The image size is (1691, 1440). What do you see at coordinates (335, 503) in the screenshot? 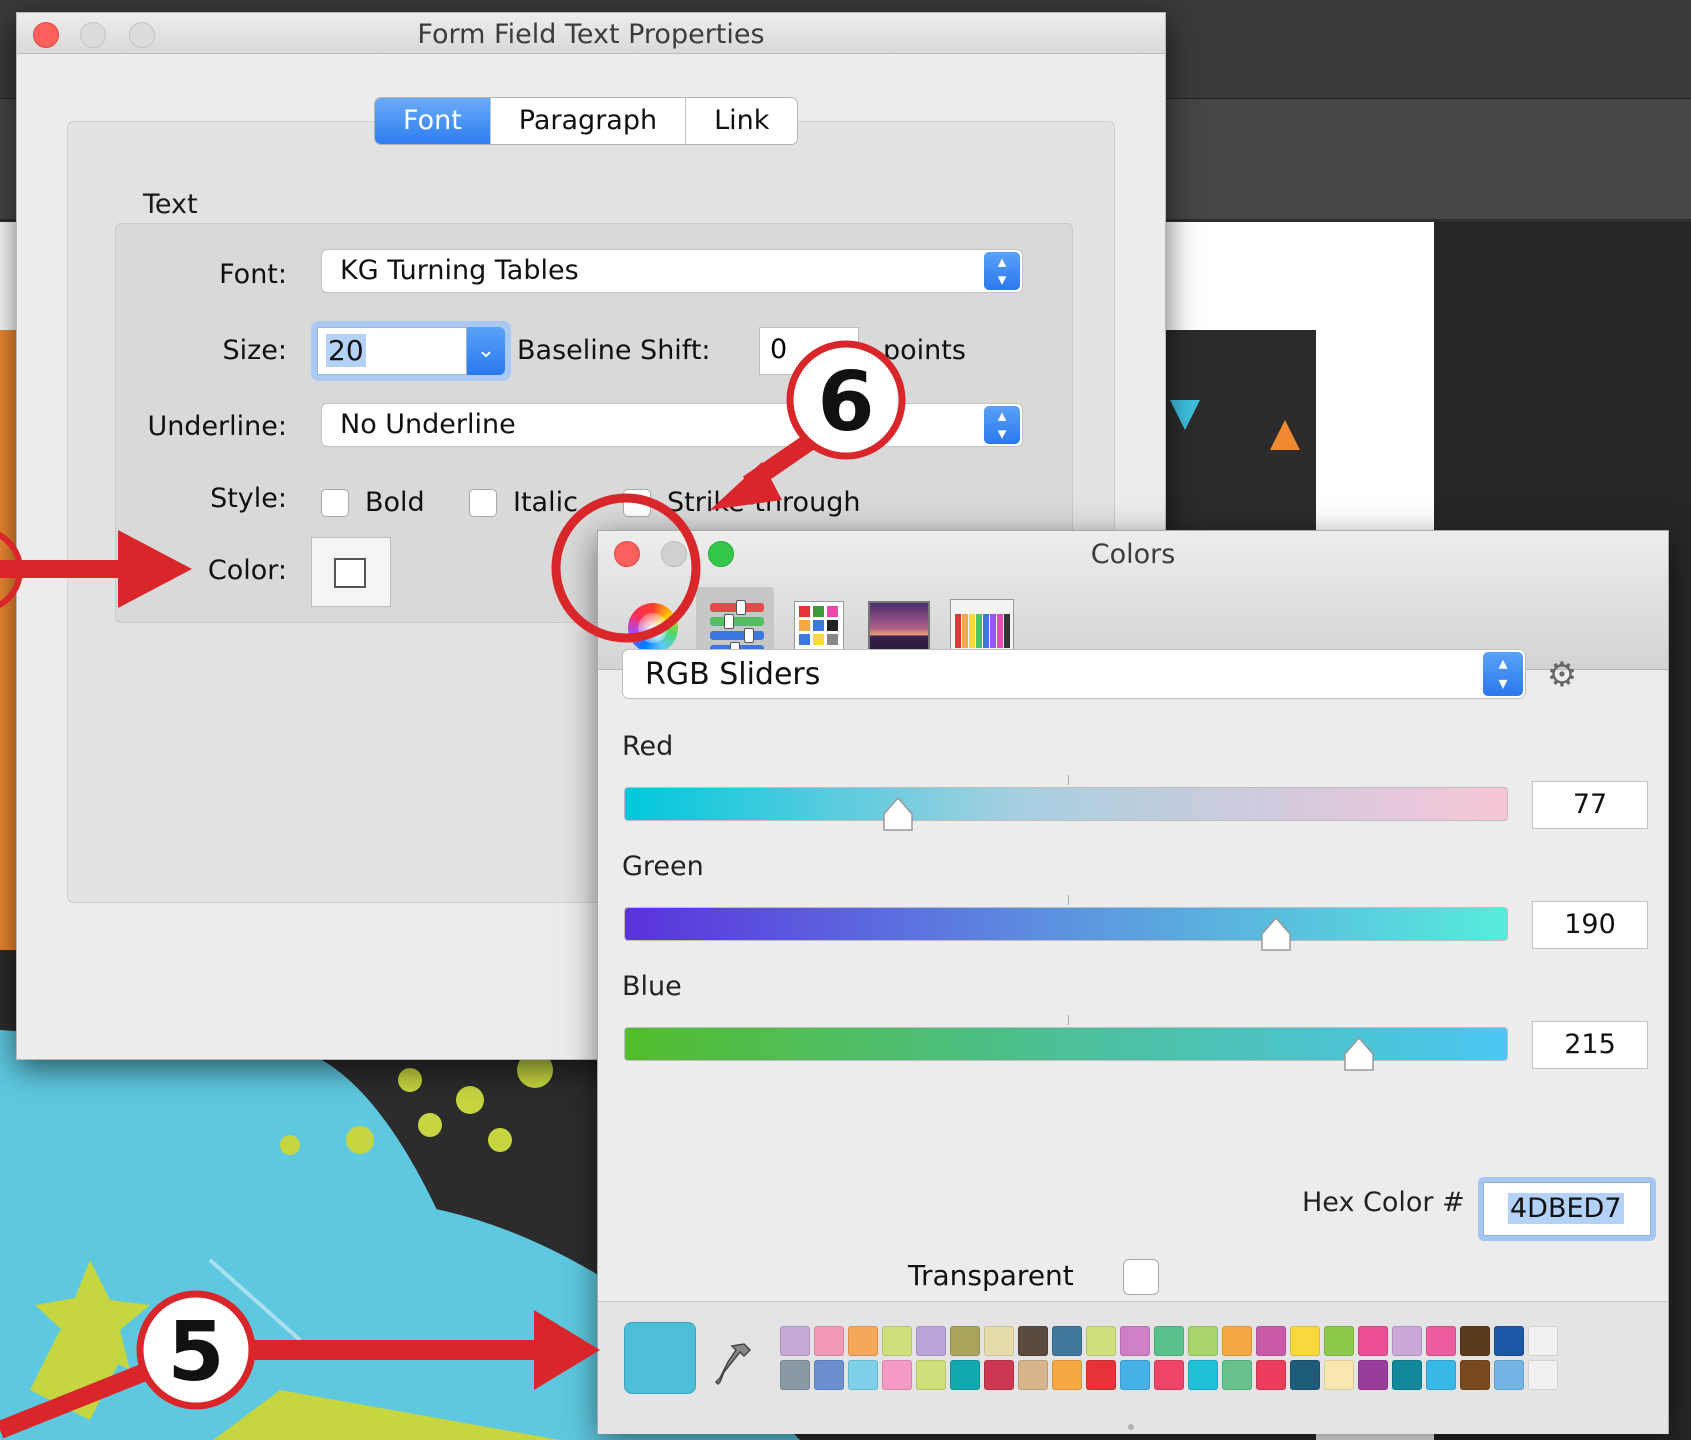
I see `bold-checkbox` at bounding box center [335, 503].